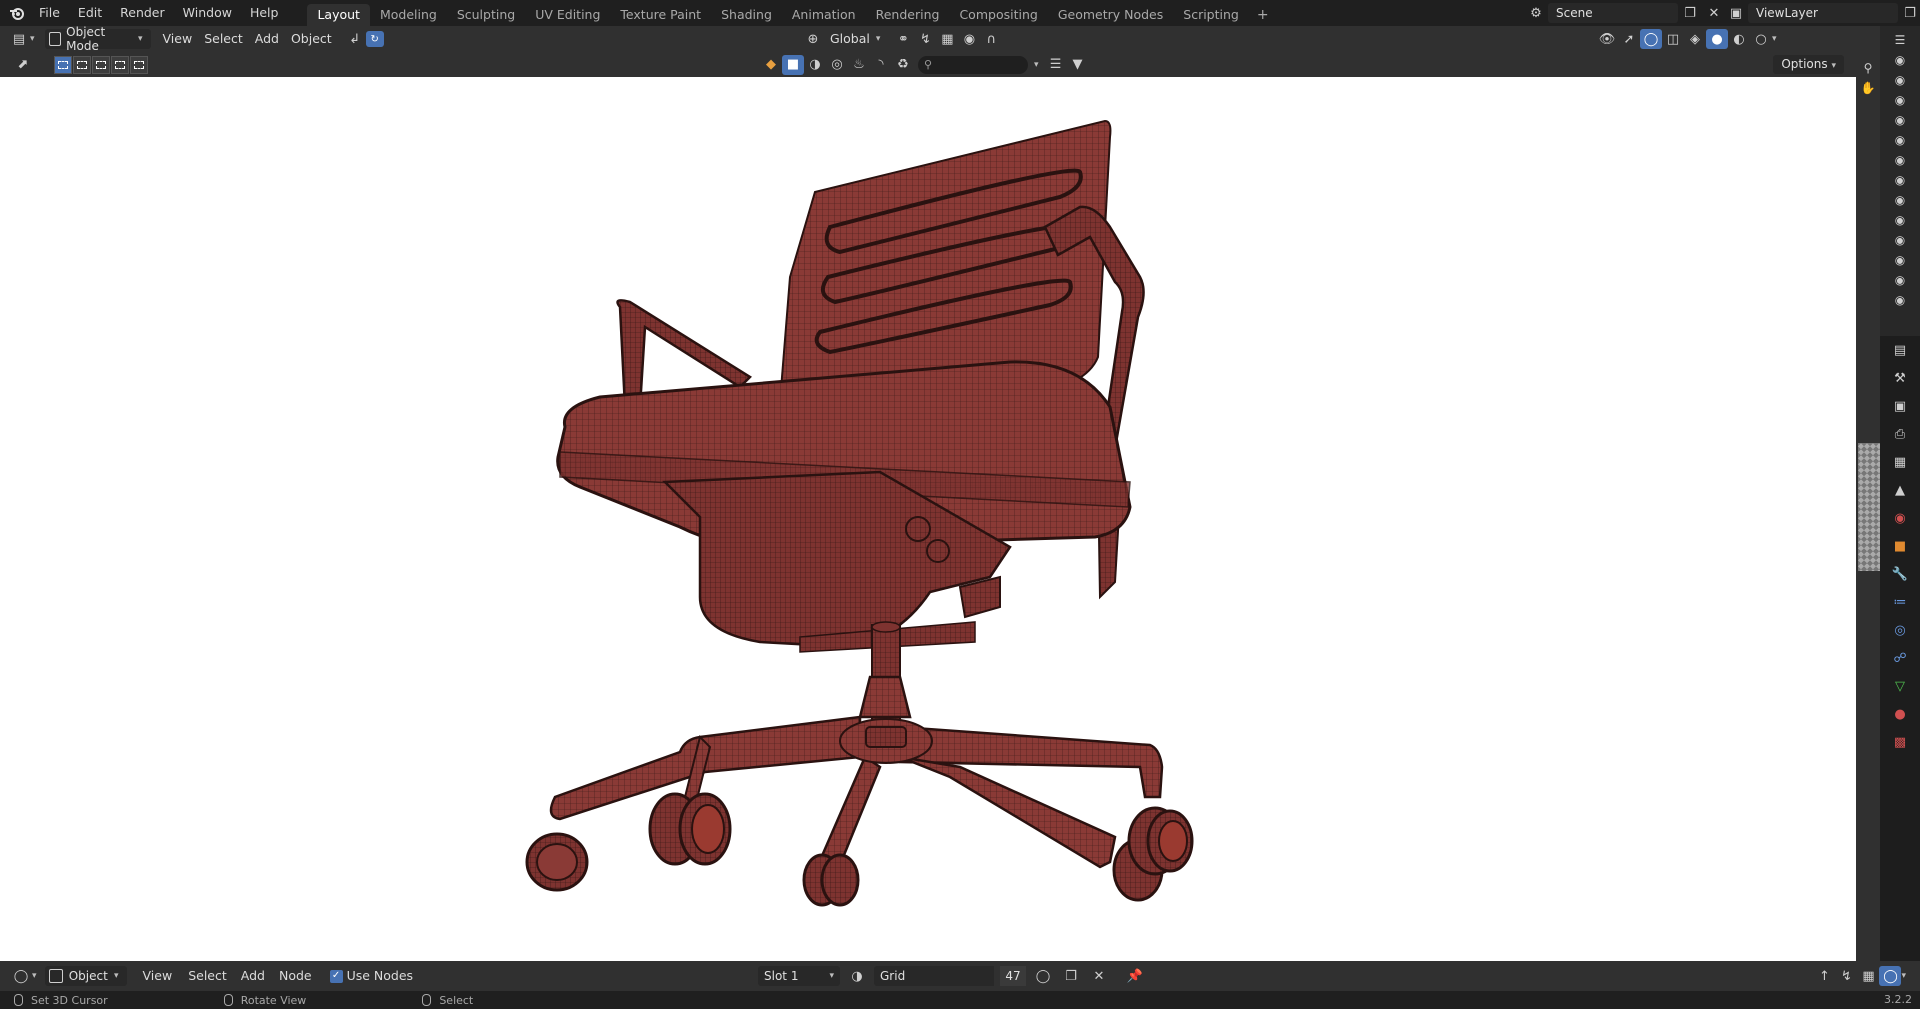 The height and width of the screenshot is (1009, 1920). What do you see at coordinates (998, 15) in the screenshot?
I see `tab-compositing: Compositing` at bounding box center [998, 15].